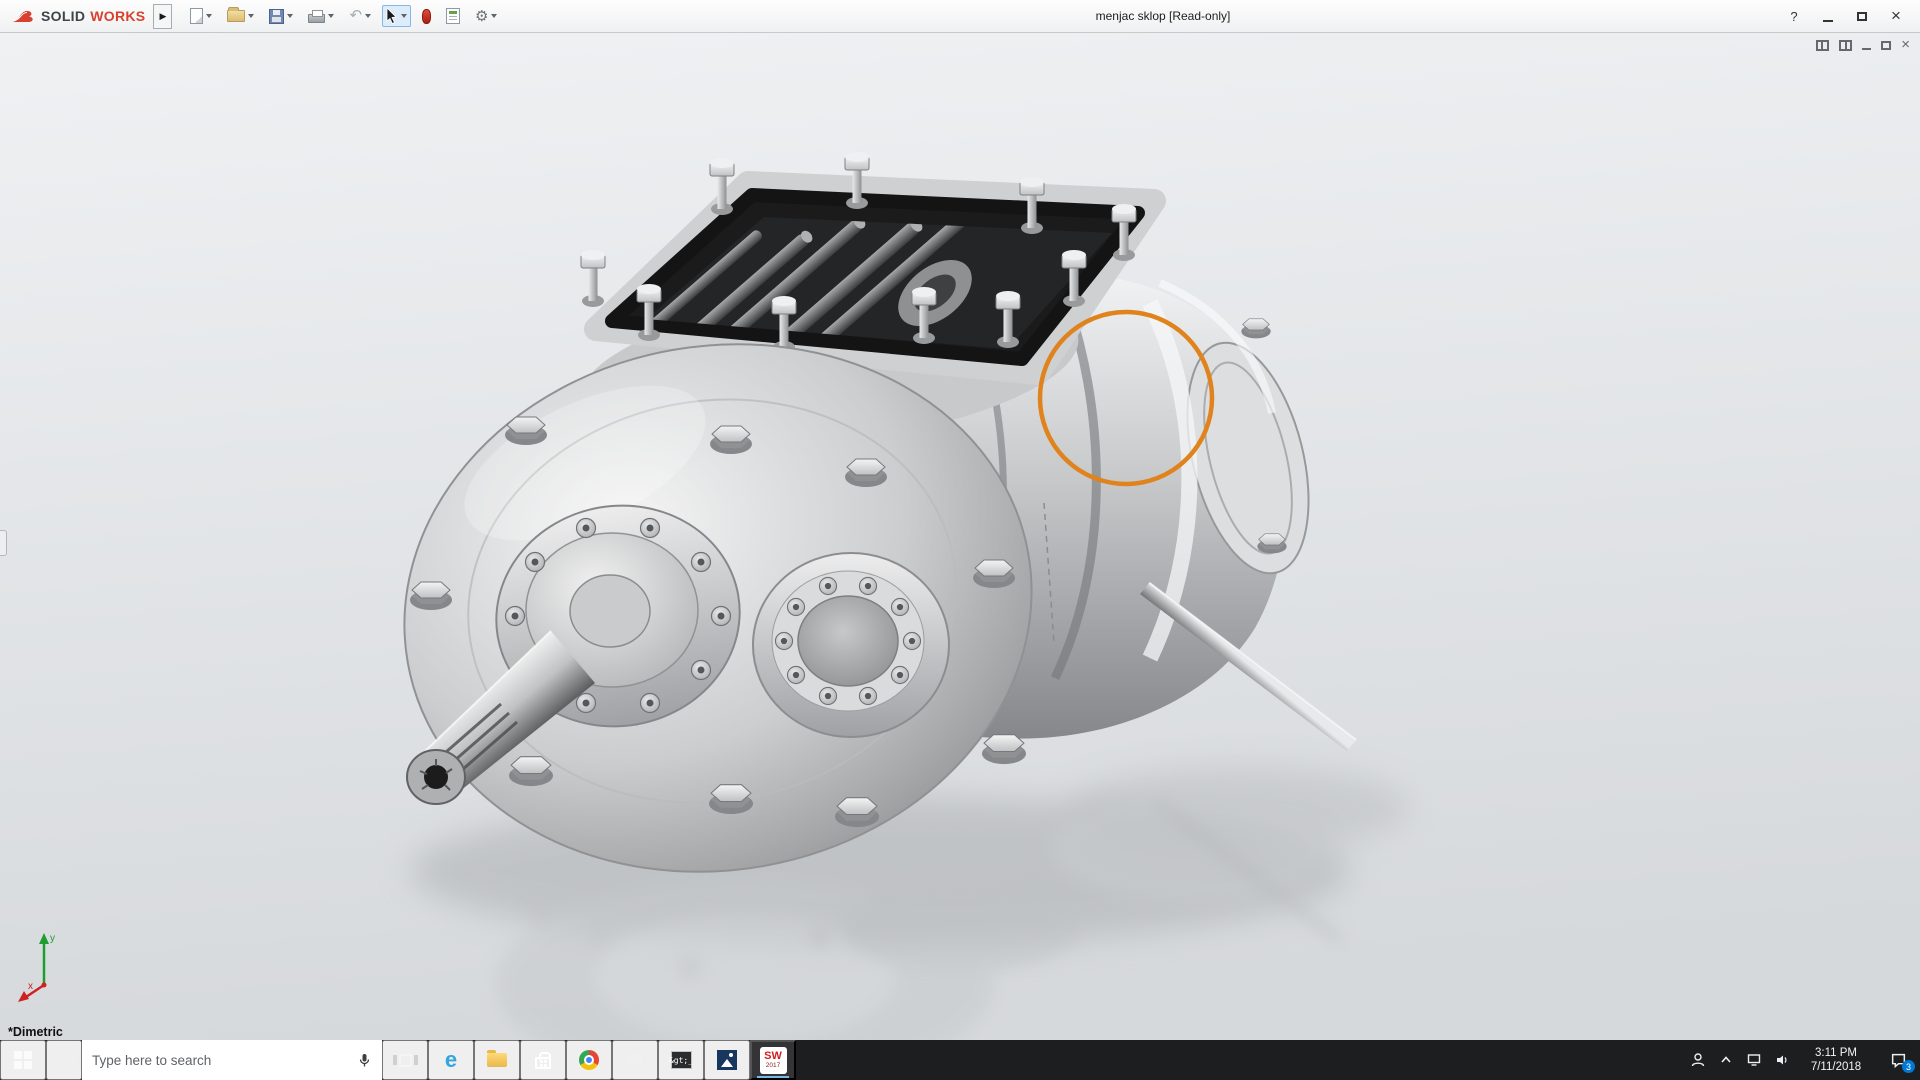  I want to click on people-button, so click(1698, 1060).